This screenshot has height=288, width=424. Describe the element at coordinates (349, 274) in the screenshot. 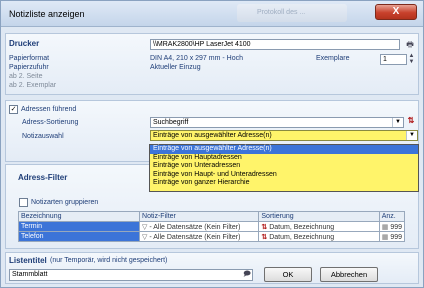

I see `cancel-button: Abbrechen` at that location.